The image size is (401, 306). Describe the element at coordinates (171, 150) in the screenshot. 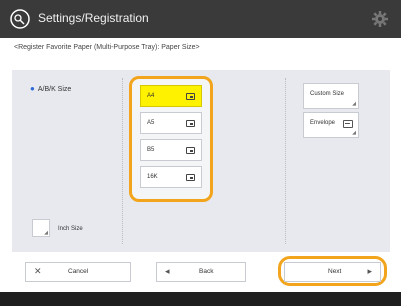

I see `paper-size-b5-button: B5` at that location.